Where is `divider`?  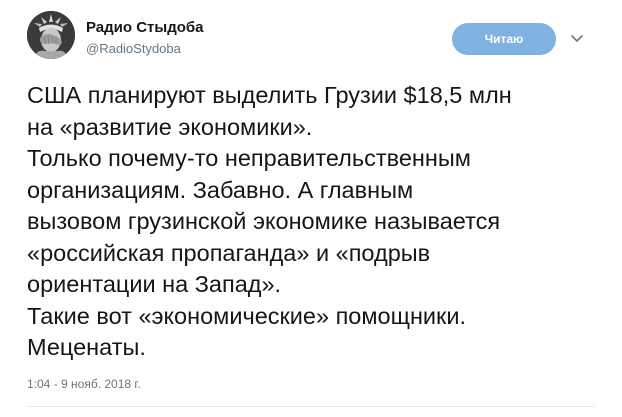 divider is located at coordinates (311, 406).